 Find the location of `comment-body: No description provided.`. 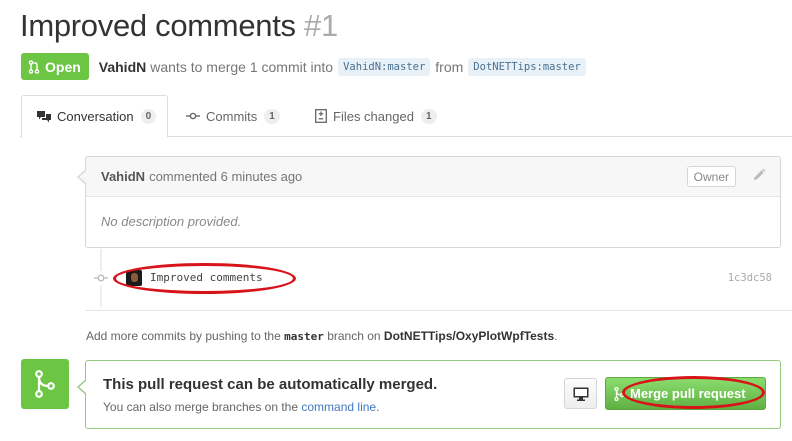

comment-body: No description provided. is located at coordinates (171, 221).